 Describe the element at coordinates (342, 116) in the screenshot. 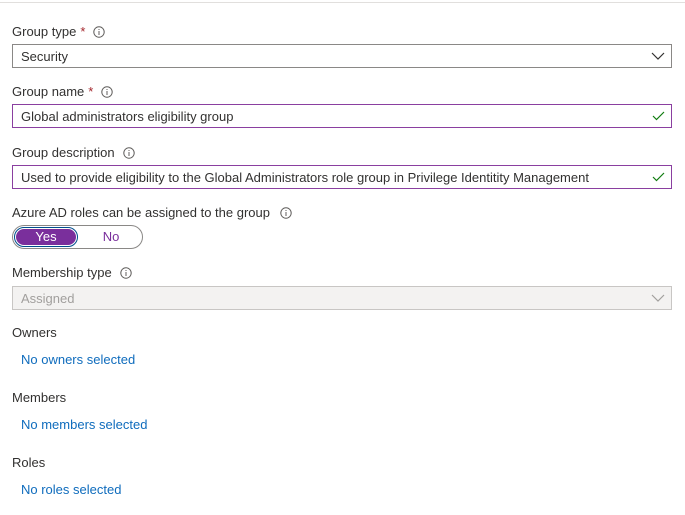

I see `group-name-input: Global administrators eligibility group` at that location.